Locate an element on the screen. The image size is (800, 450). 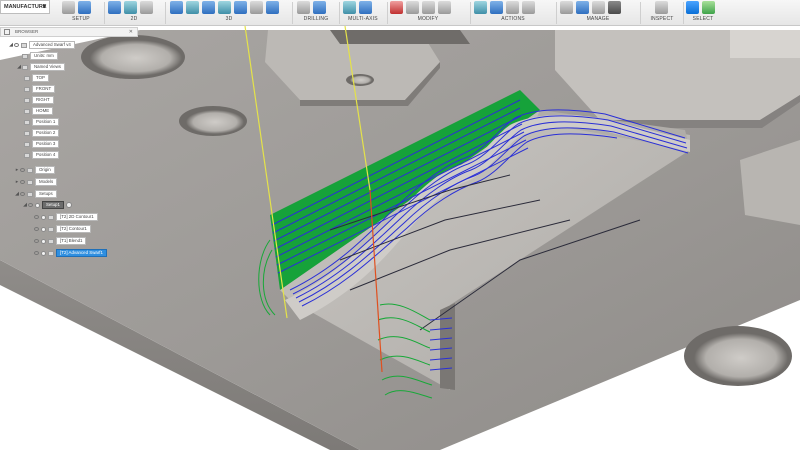
scissors-icon is located at coordinates (396, 7).